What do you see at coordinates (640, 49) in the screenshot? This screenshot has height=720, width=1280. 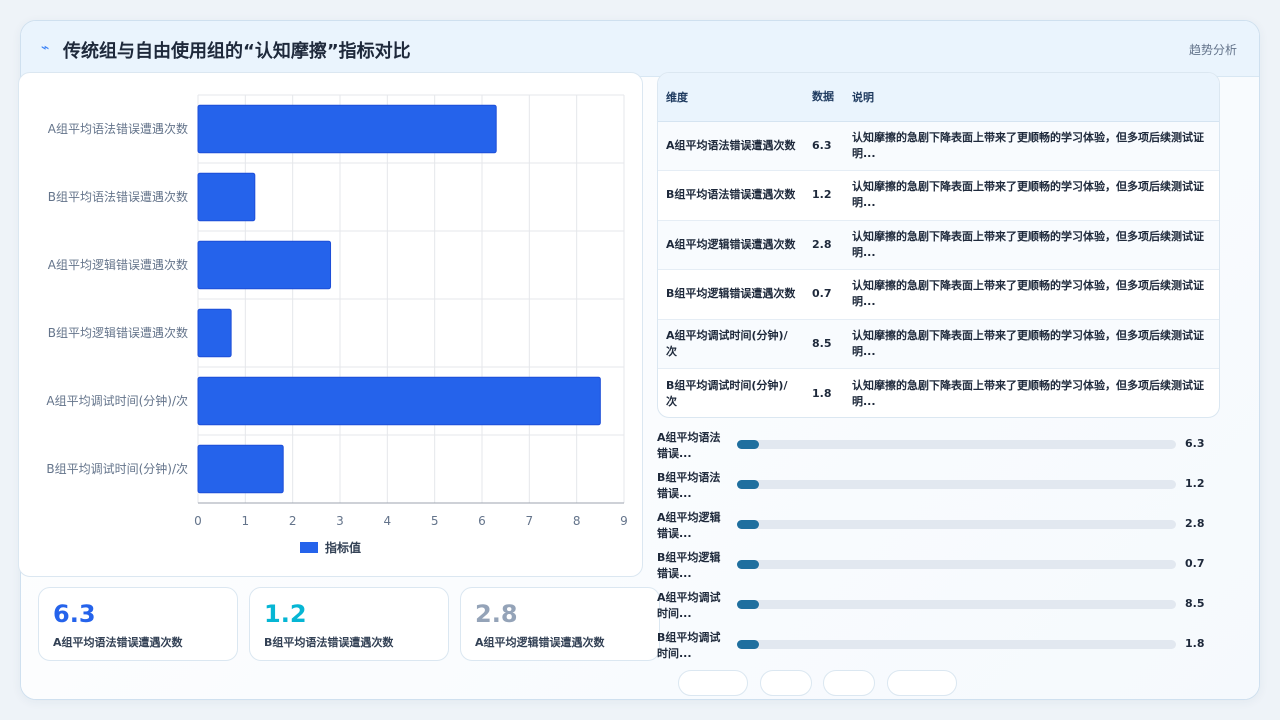 I see `card-header: ⌁ 传统组与自由使用组的“认知摩擦”指标对比 趋势分析` at bounding box center [640, 49].